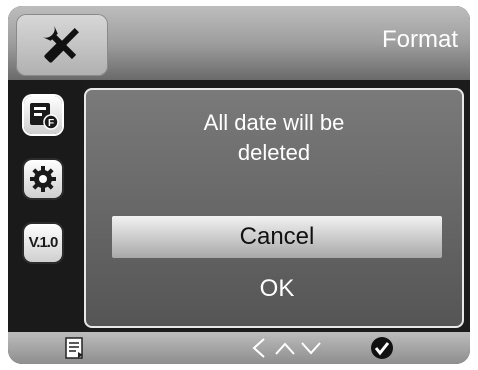 The height and width of the screenshot is (370, 478). Describe the element at coordinates (285, 348) in the screenshot. I see `chevron-up-icon` at that location.